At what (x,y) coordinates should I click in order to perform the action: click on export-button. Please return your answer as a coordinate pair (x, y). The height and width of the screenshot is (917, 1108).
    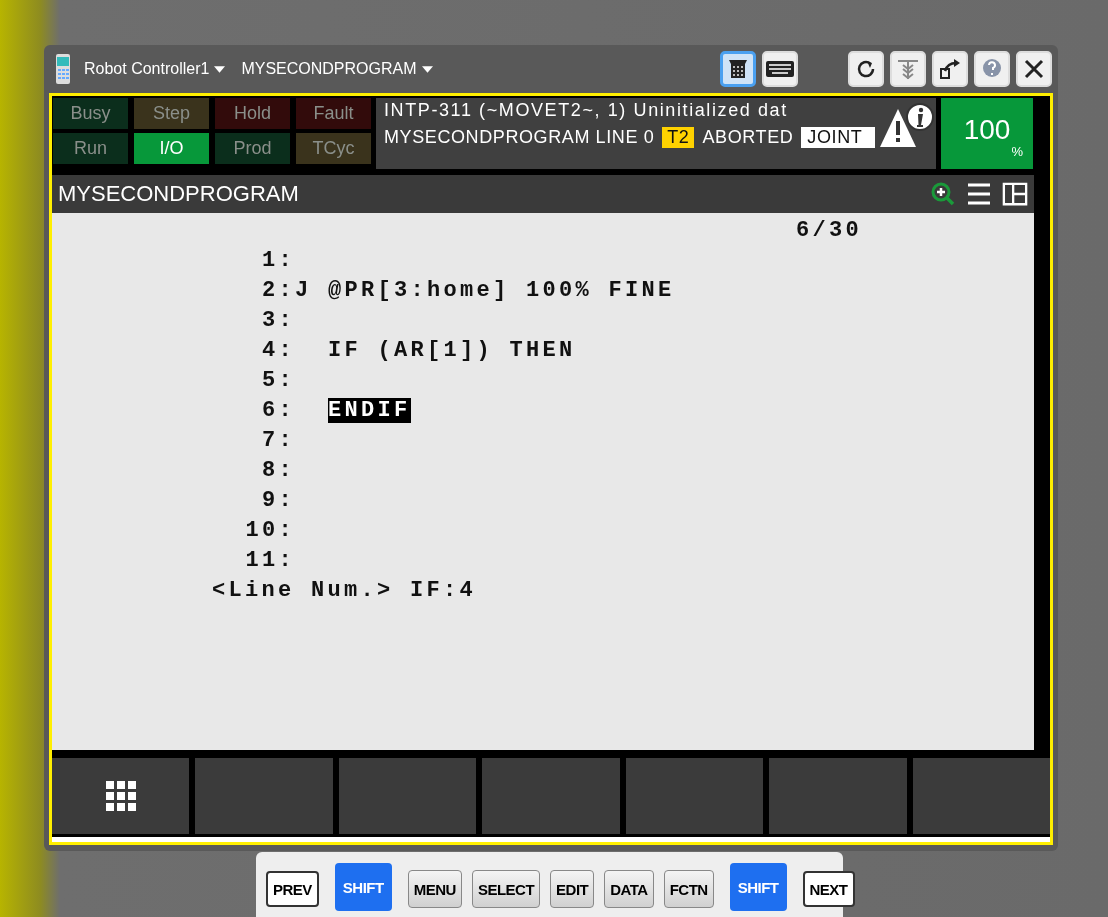
    Looking at the image, I should click on (950, 69).